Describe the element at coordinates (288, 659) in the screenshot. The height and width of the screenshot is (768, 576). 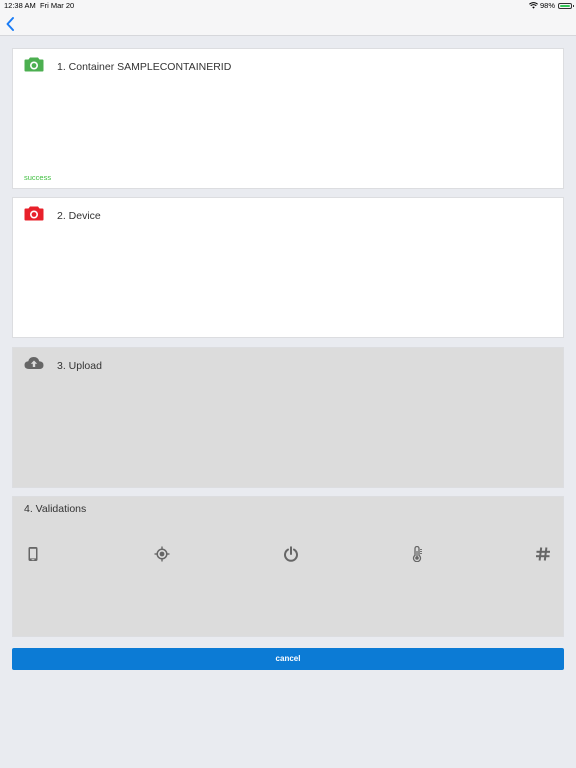
I see `cancel-button: cancel` at that location.